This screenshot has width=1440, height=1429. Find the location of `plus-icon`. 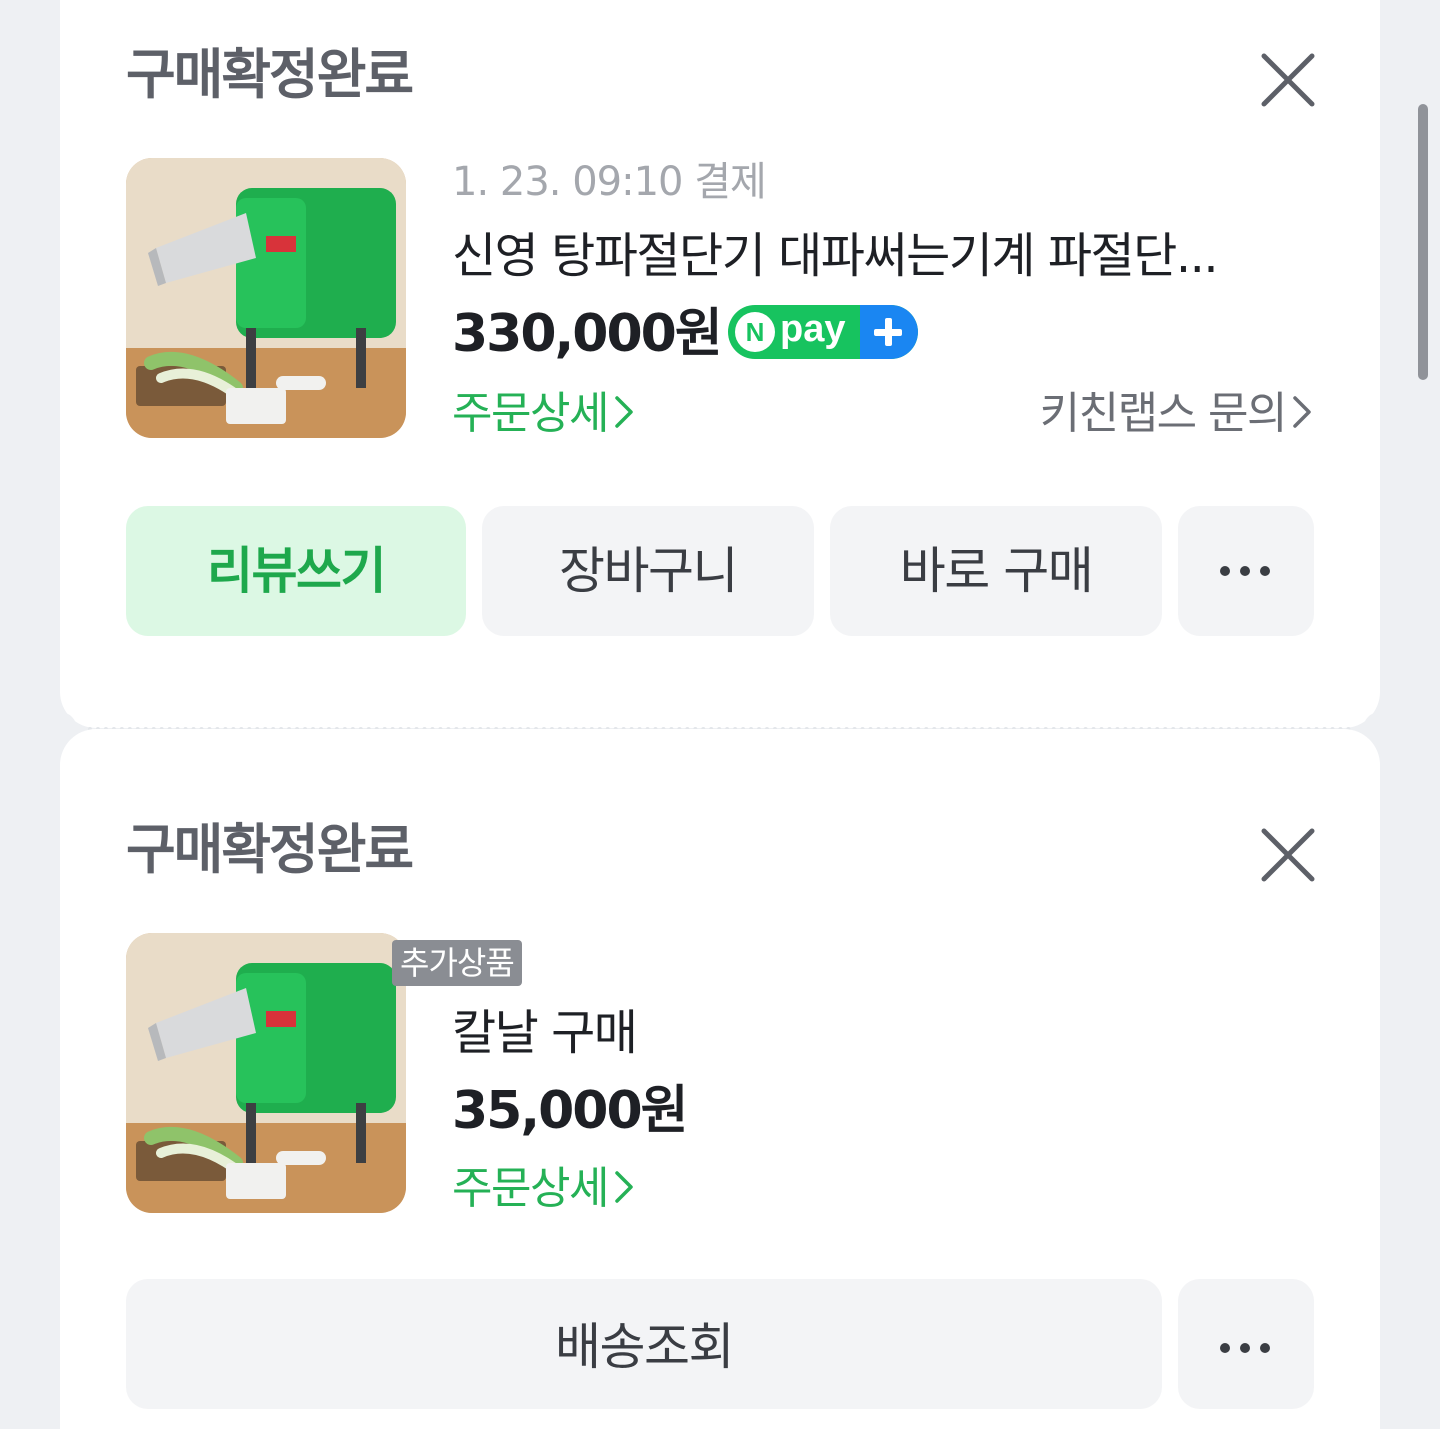

plus-icon is located at coordinates (889, 332).